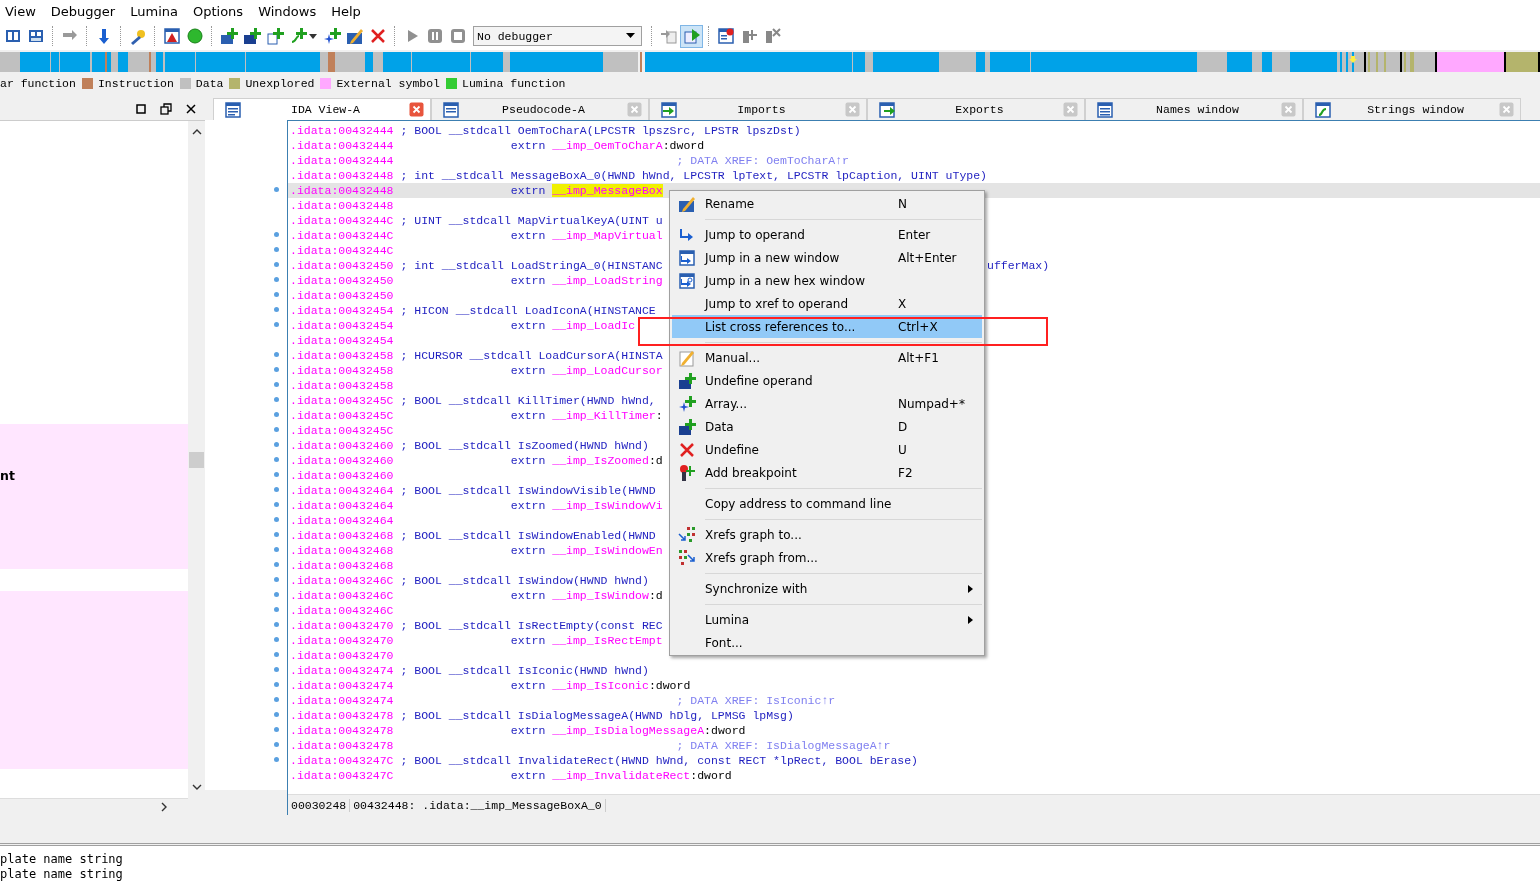 The height and width of the screenshot is (887, 1540). I want to click on code-line: .idata:00432478 ; DATA XREF: IsDialogMessageA↑r, so click(590, 745).